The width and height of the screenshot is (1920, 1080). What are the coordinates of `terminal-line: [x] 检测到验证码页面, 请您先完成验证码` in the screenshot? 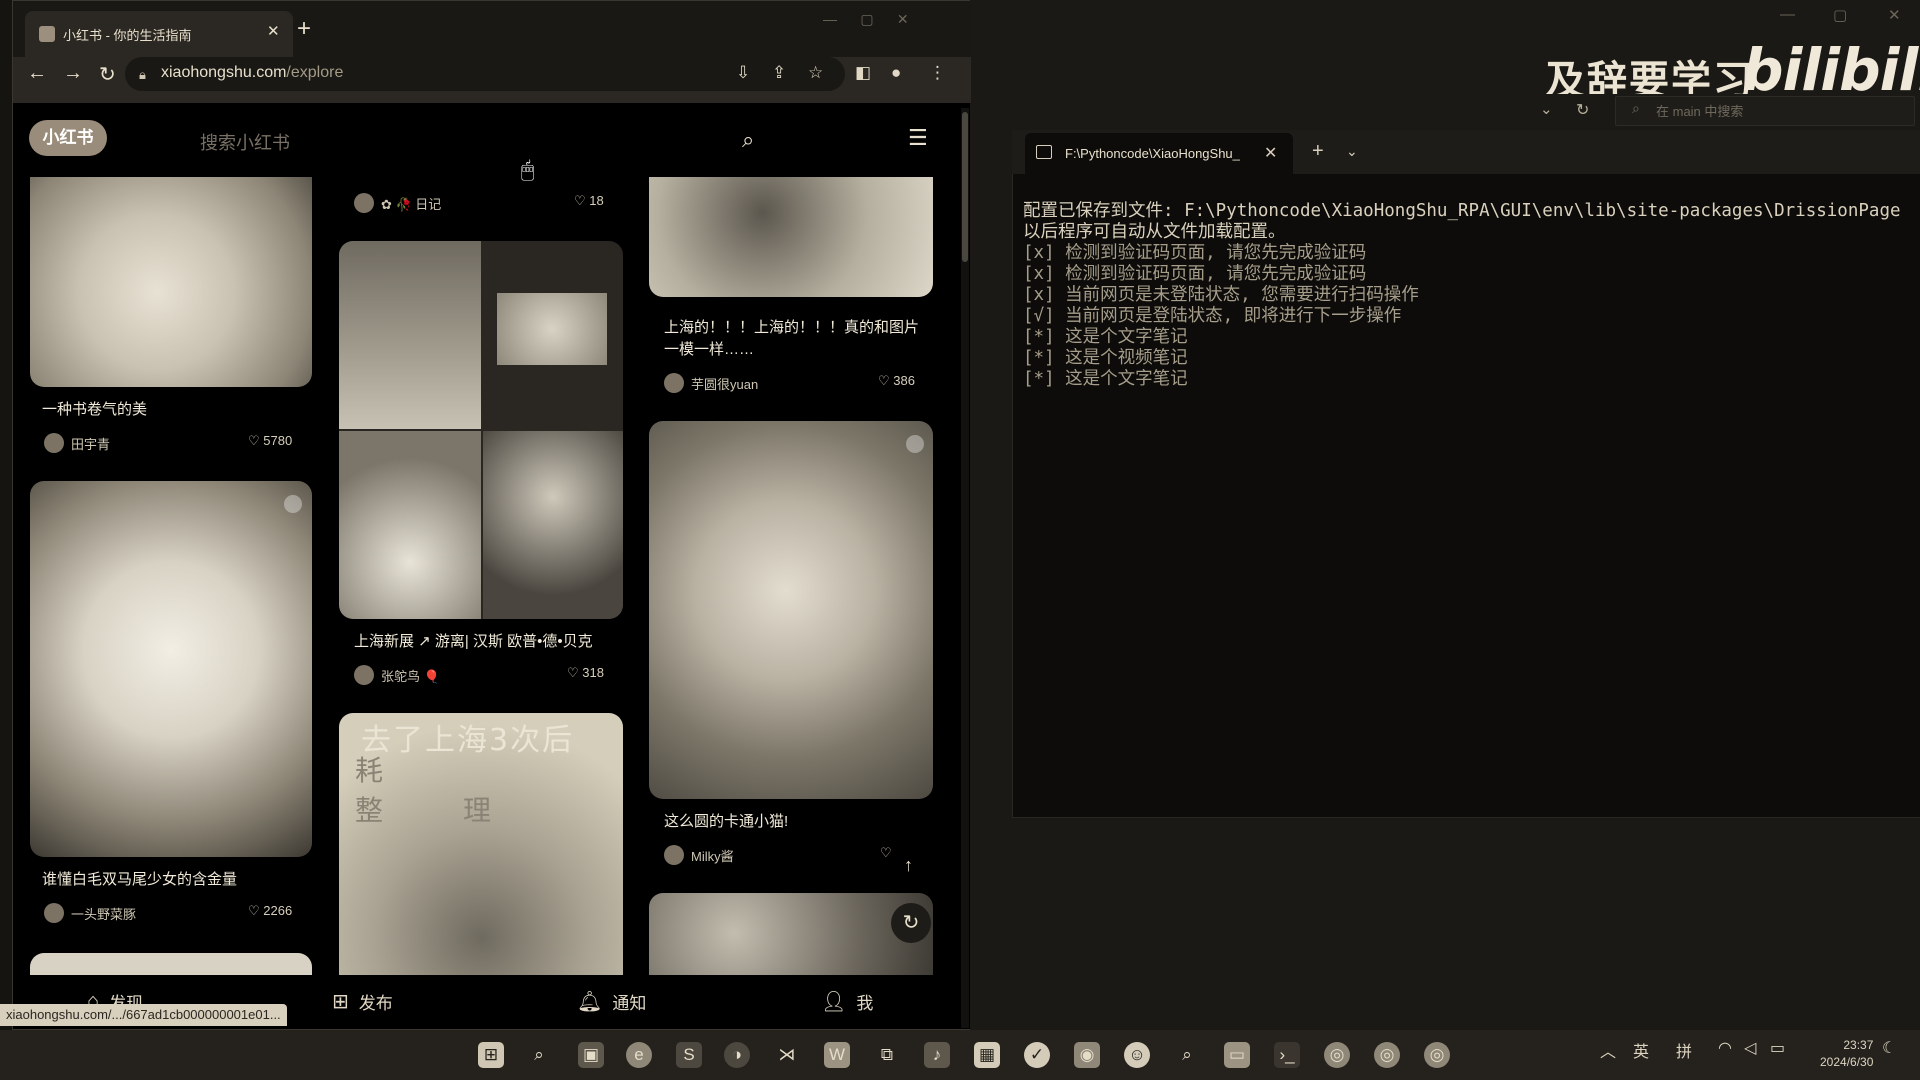 It's located at (1195, 253).